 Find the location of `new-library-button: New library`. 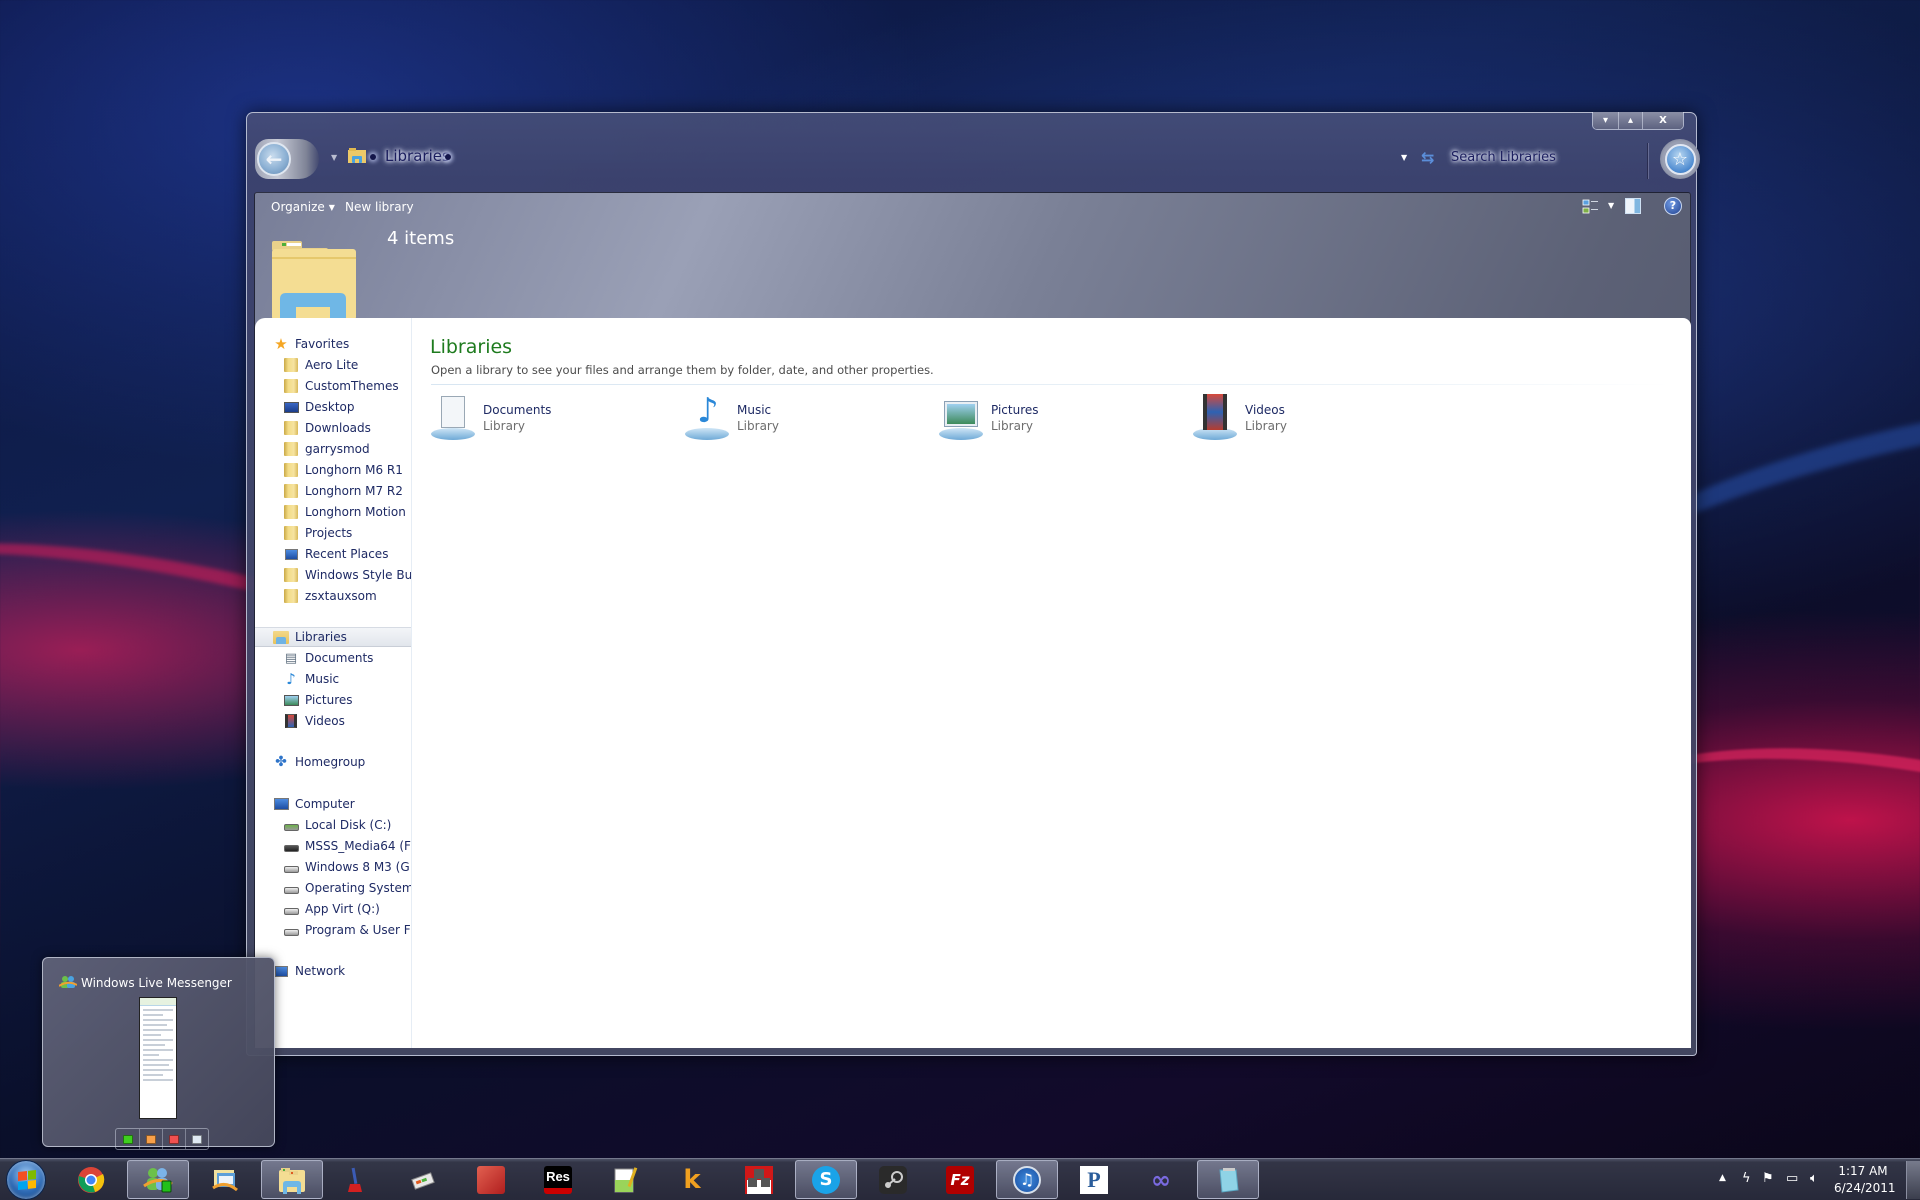

new-library-button: New library is located at coordinates (379, 207).